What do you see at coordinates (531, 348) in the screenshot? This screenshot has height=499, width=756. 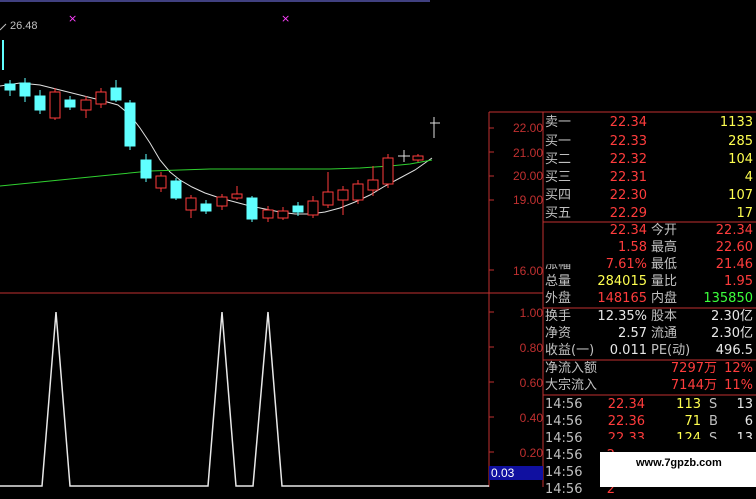 I see `axis-label-08: 0.80` at bounding box center [531, 348].